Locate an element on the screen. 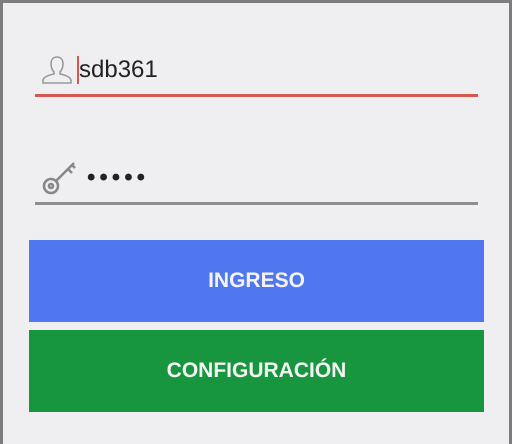 The image size is (512, 444). password-field: ••••• is located at coordinates (256, 179).